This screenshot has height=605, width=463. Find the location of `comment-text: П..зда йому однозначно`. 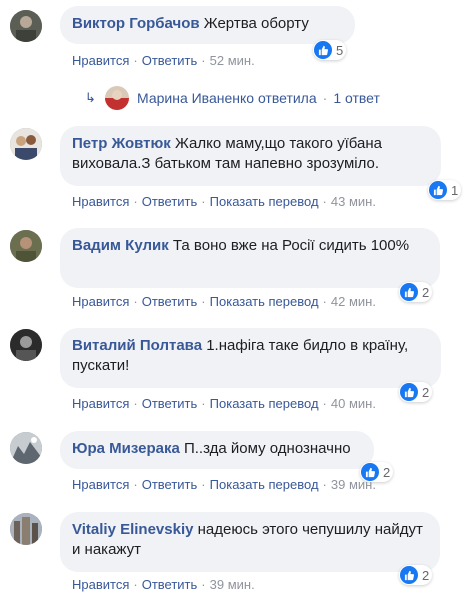

comment-text: П..зда йому однозначно is located at coordinates (267, 448).